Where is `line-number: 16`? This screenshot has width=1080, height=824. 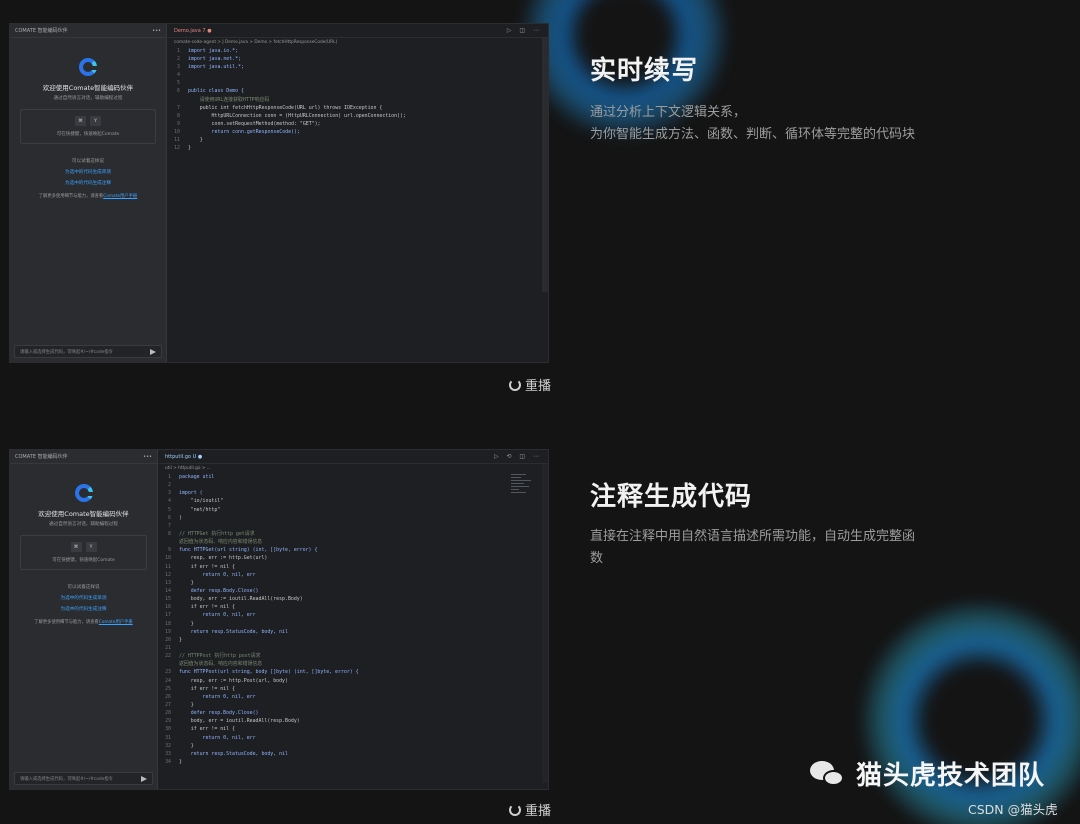 line-number: 16 is located at coordinates (168, 607).